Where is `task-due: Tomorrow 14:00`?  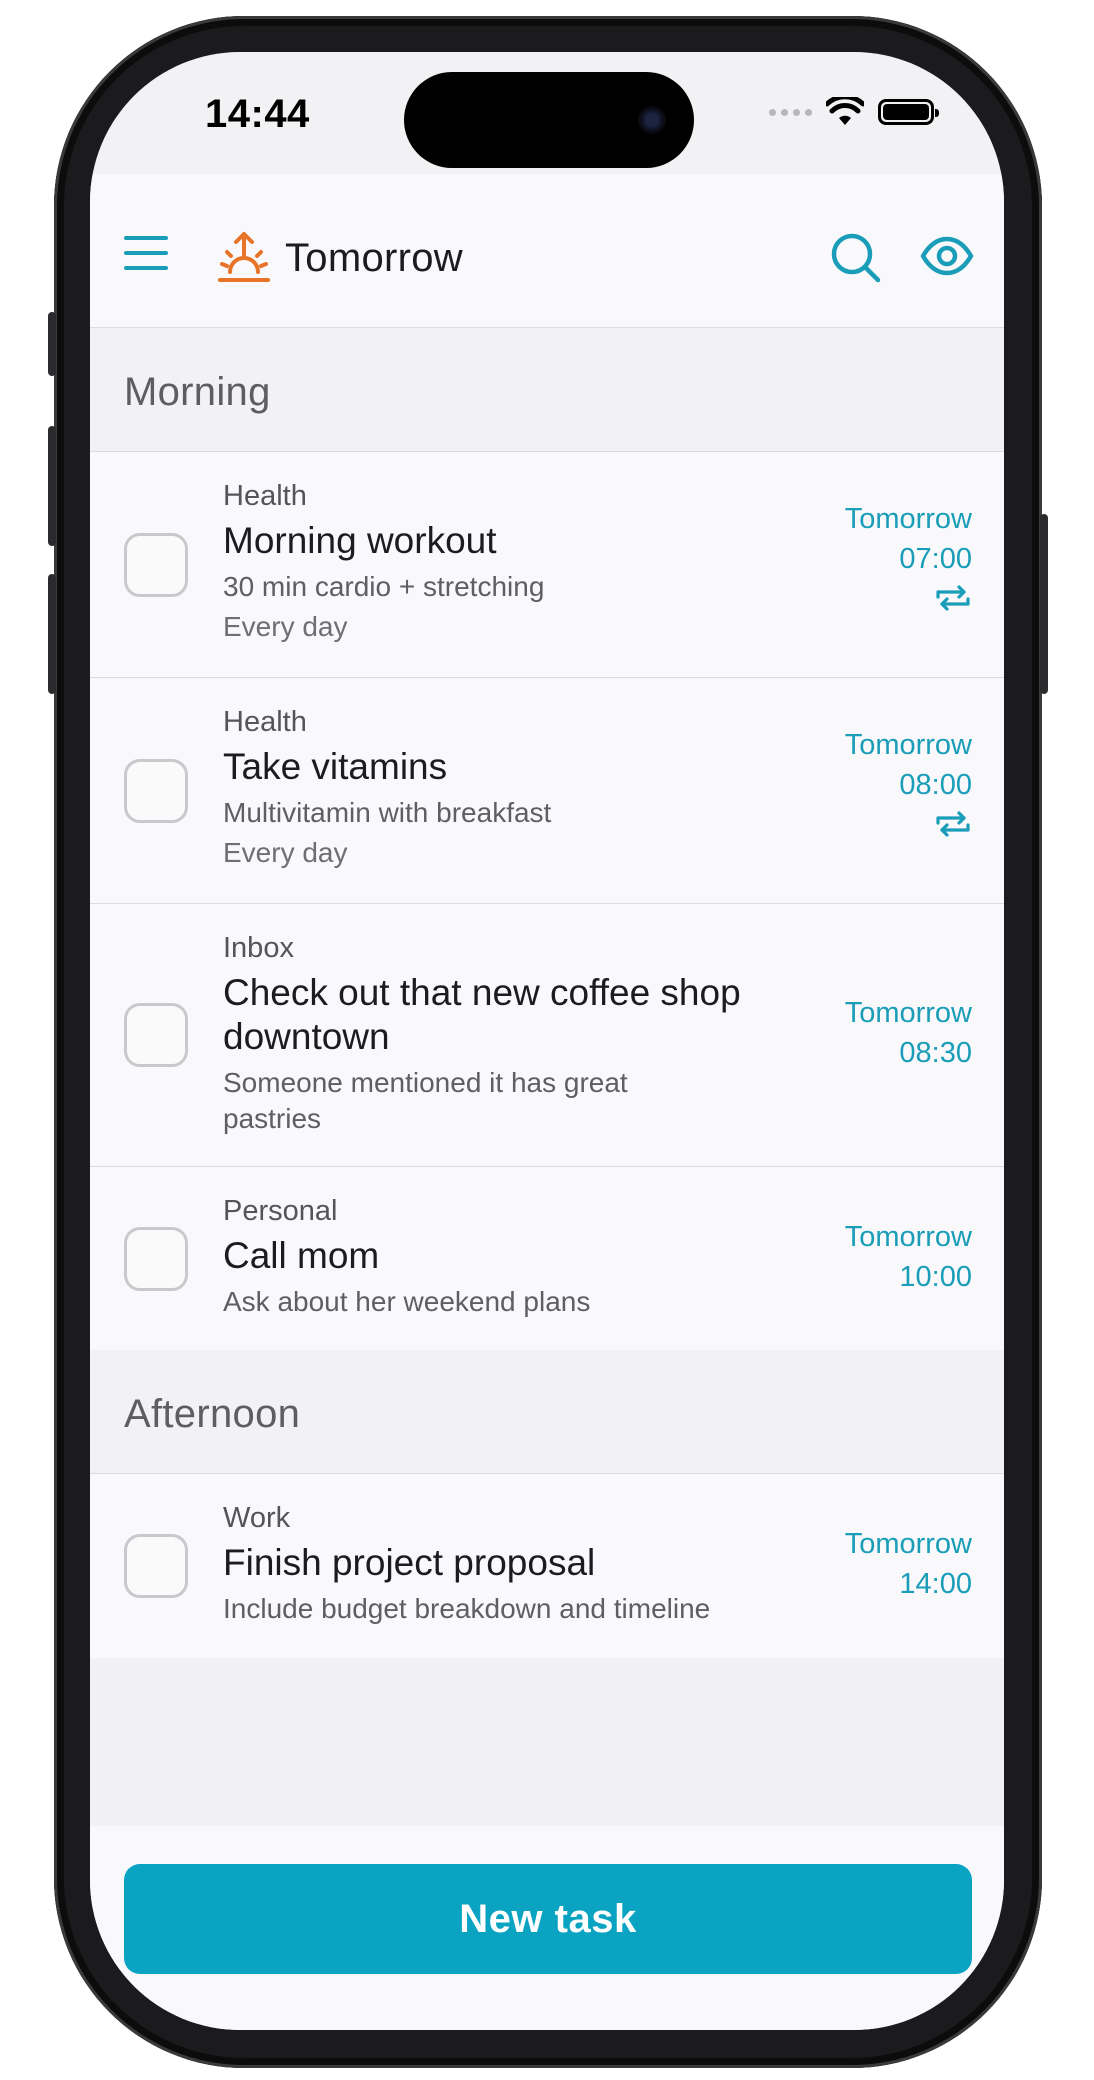 task-due: Tomorrow 14:00 is located at coordinates (908, 1564).